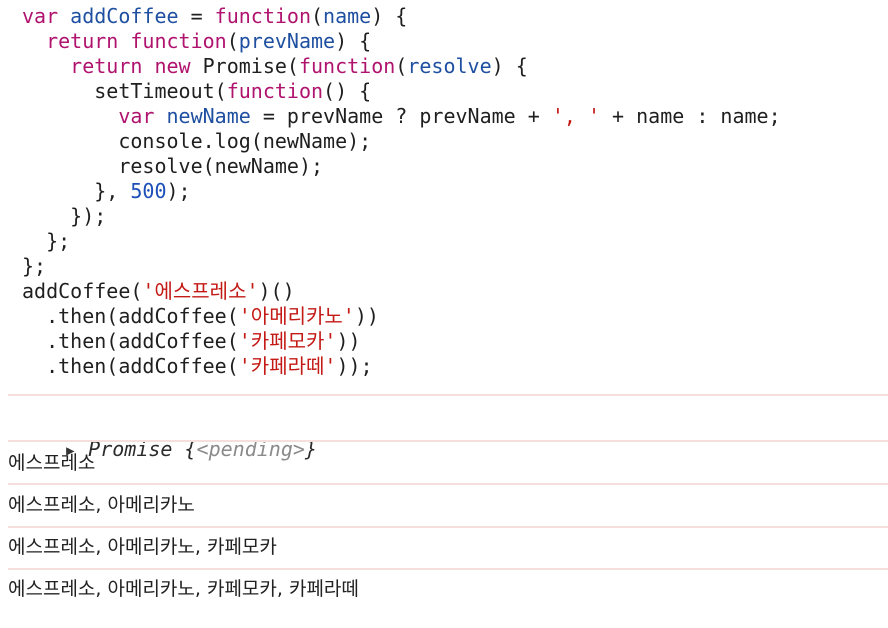 Image resolution: width=888 pixels, height=628 pixels. I want to click on code-token: ', ', so click(575, 116).